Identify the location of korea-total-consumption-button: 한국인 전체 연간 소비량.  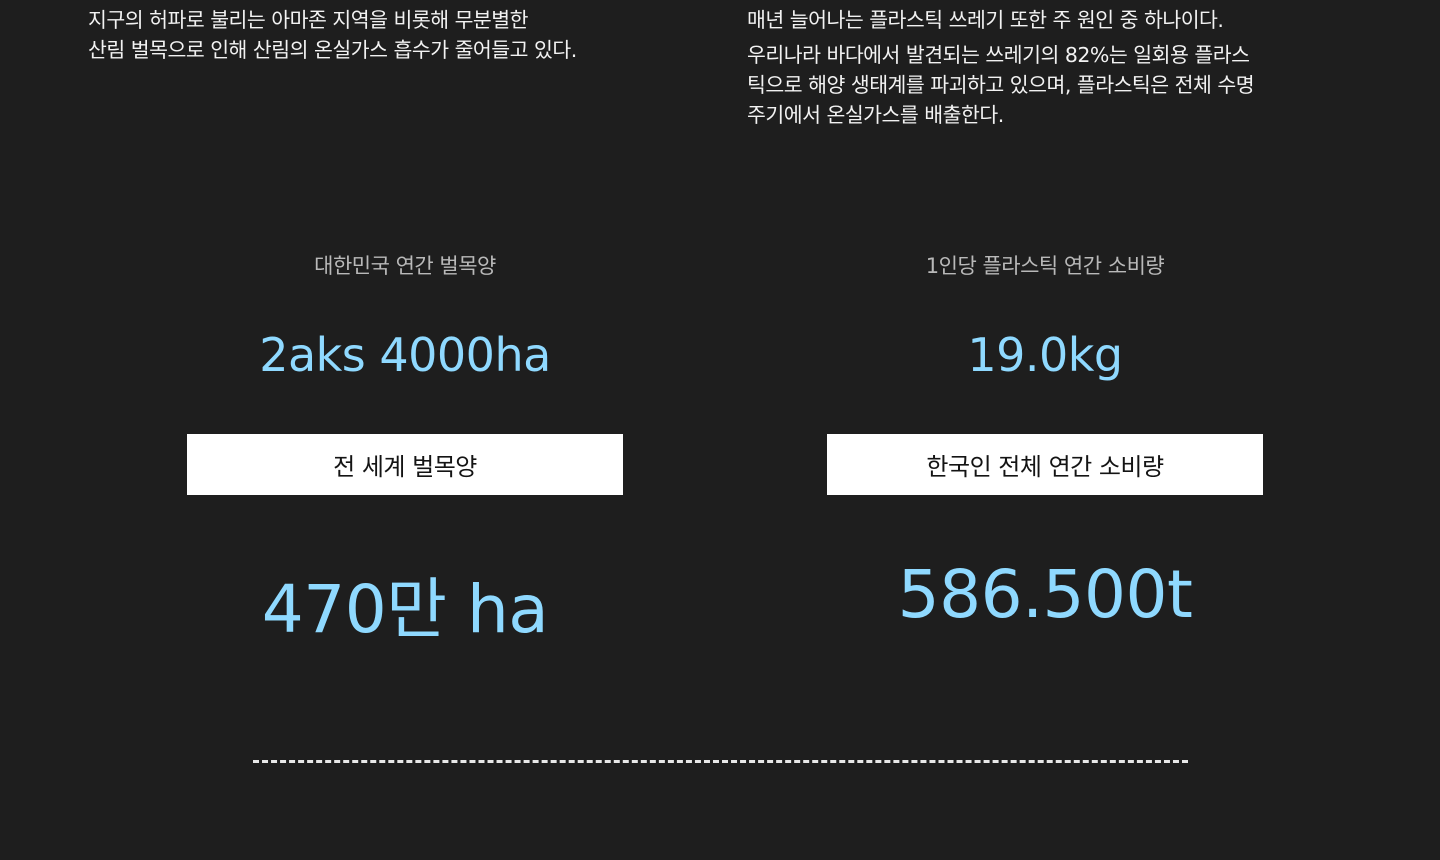
(1045, 464).